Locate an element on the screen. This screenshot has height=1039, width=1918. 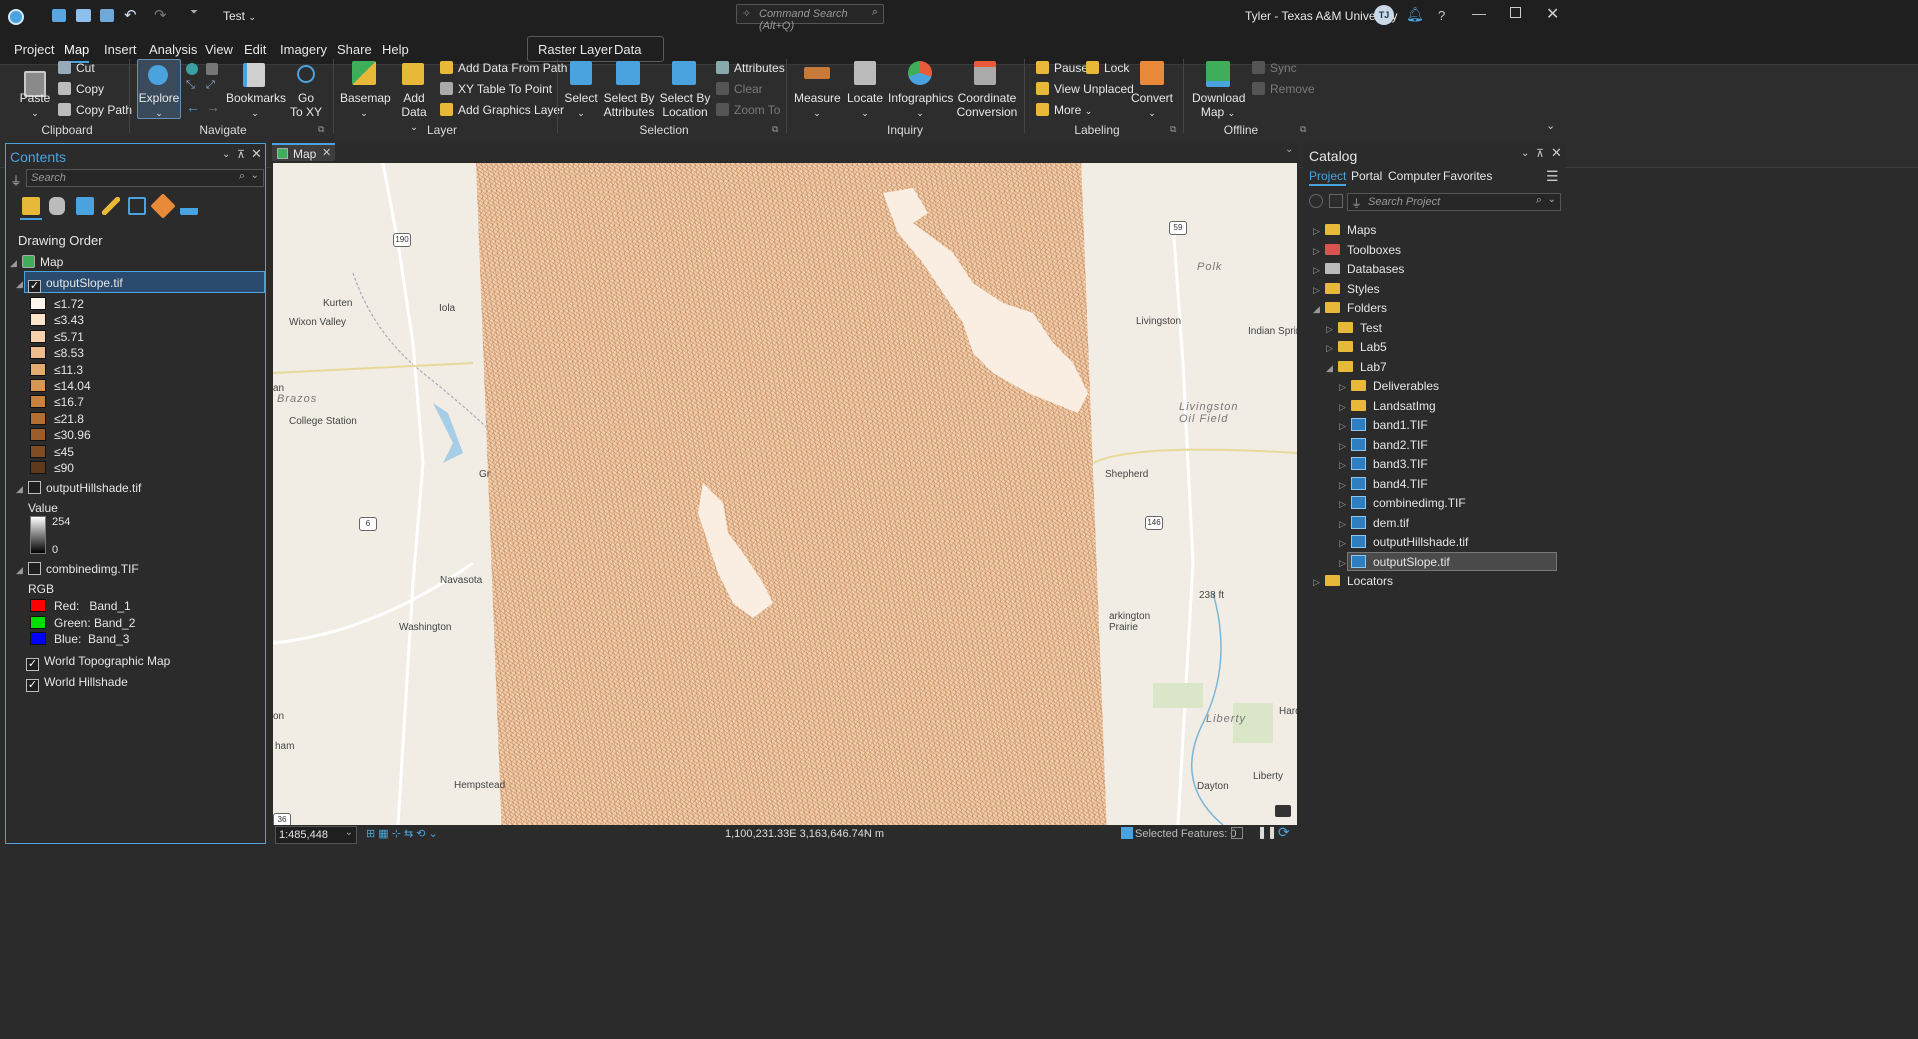
legend-class: ≤8.53 is located at coordinates (57, 353).